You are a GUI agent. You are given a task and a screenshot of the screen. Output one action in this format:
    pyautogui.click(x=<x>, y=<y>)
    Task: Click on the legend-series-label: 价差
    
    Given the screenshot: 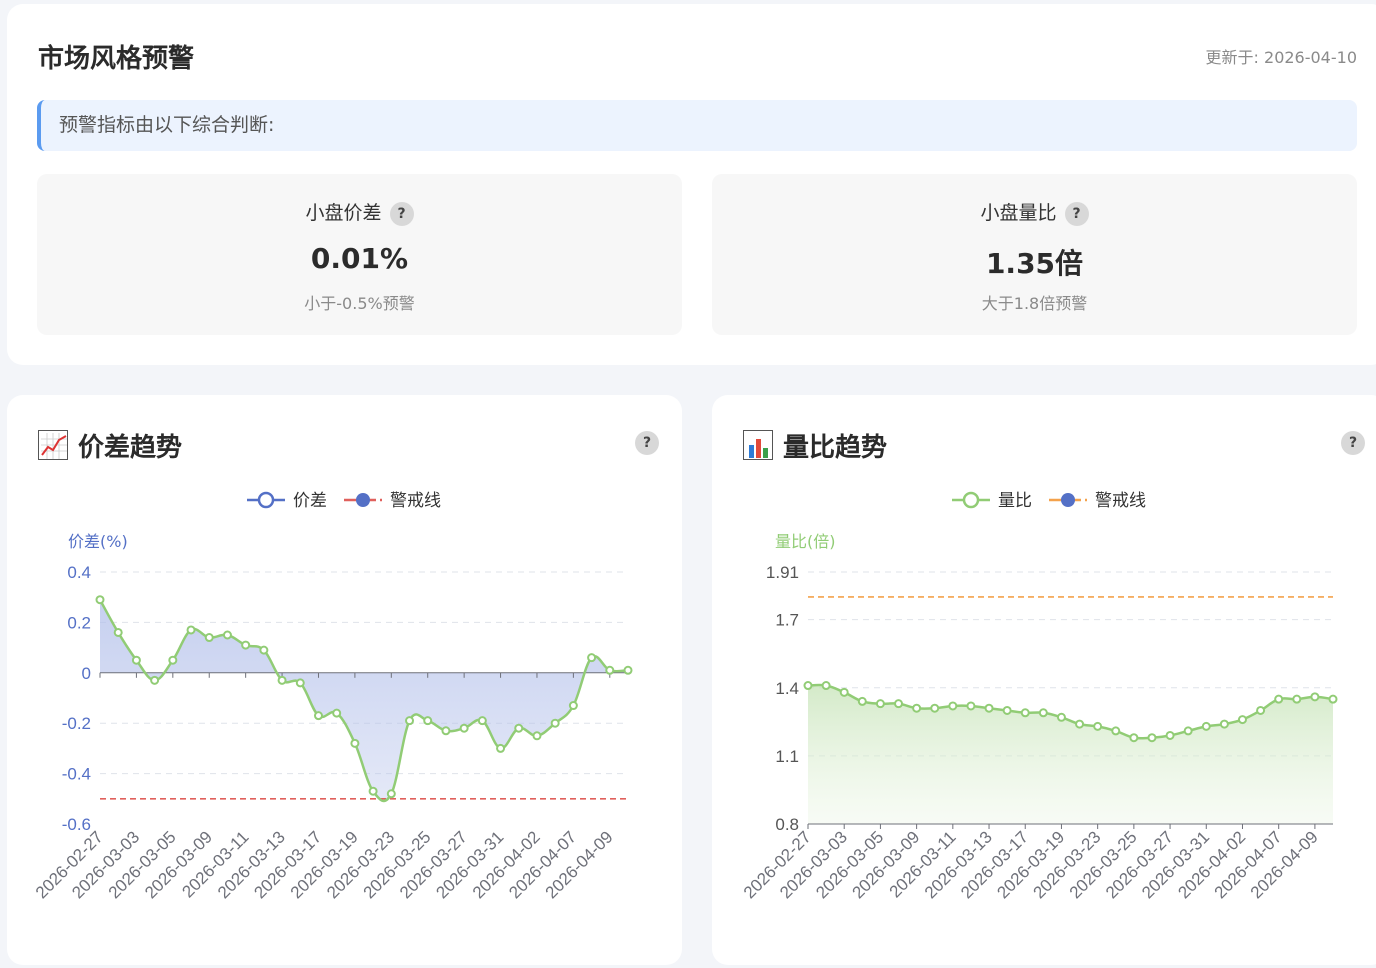 What is the action you would take?
    pyautogui.click(x=310, y=501)
    